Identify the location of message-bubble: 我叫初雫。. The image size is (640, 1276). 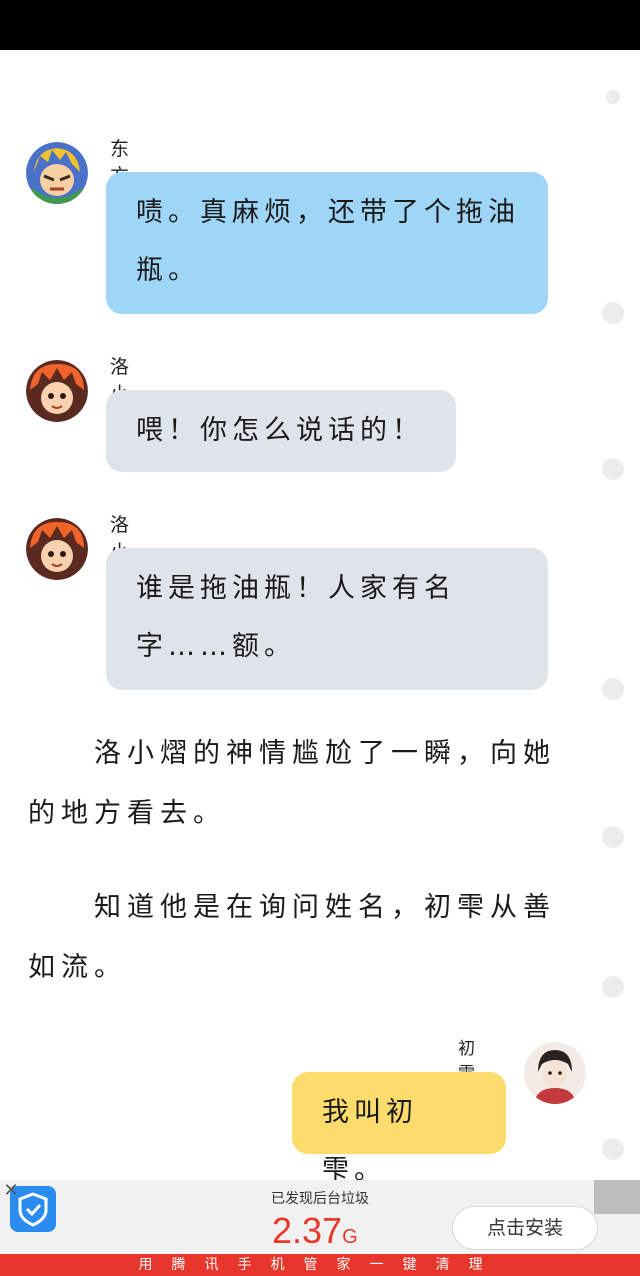
(399, 1129).